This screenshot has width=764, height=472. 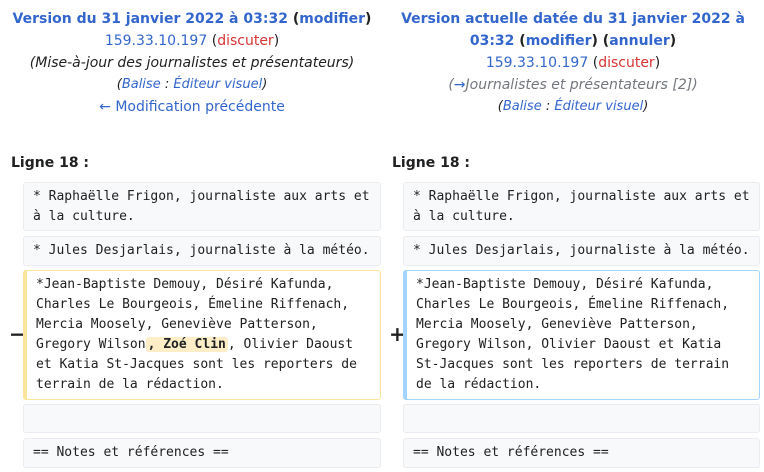 What do you see at coordinates (522, 106) in the screenshot?
I see `current-tag-link: Balise` at bounding box center [522, 106].